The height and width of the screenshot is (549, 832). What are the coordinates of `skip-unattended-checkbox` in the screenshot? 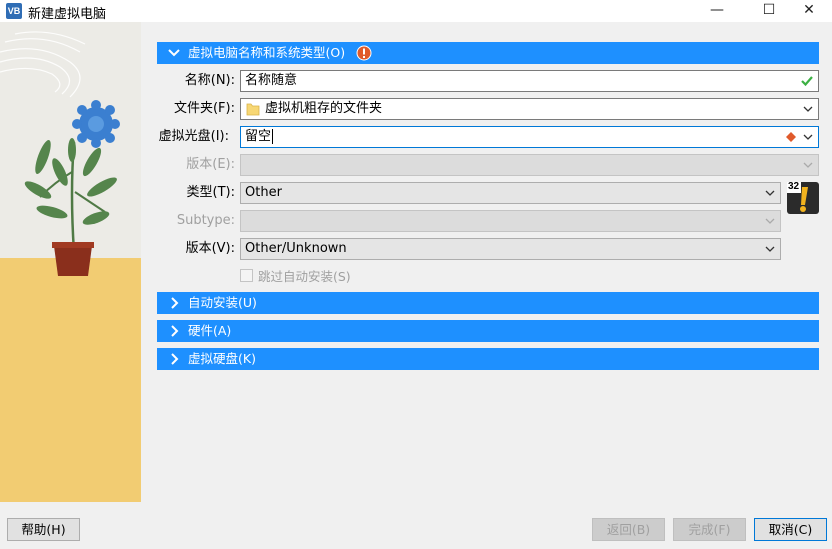 It's located at (246, 275).